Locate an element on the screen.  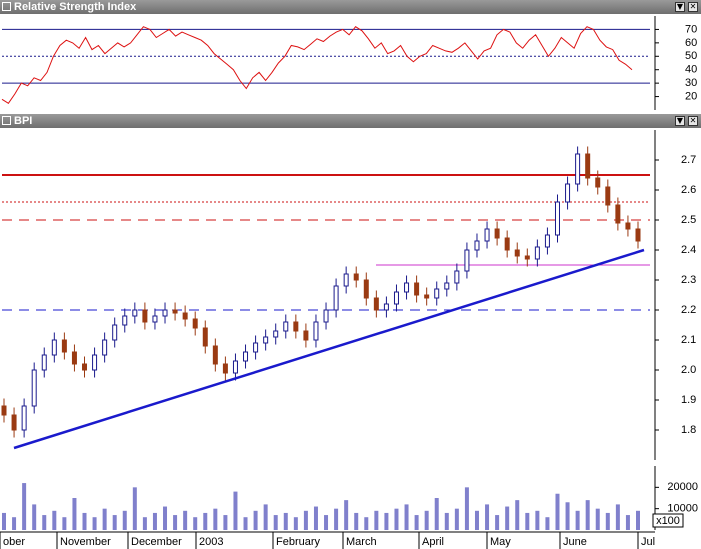
time-tick-label: Jul is located at coordinates (648, 542).